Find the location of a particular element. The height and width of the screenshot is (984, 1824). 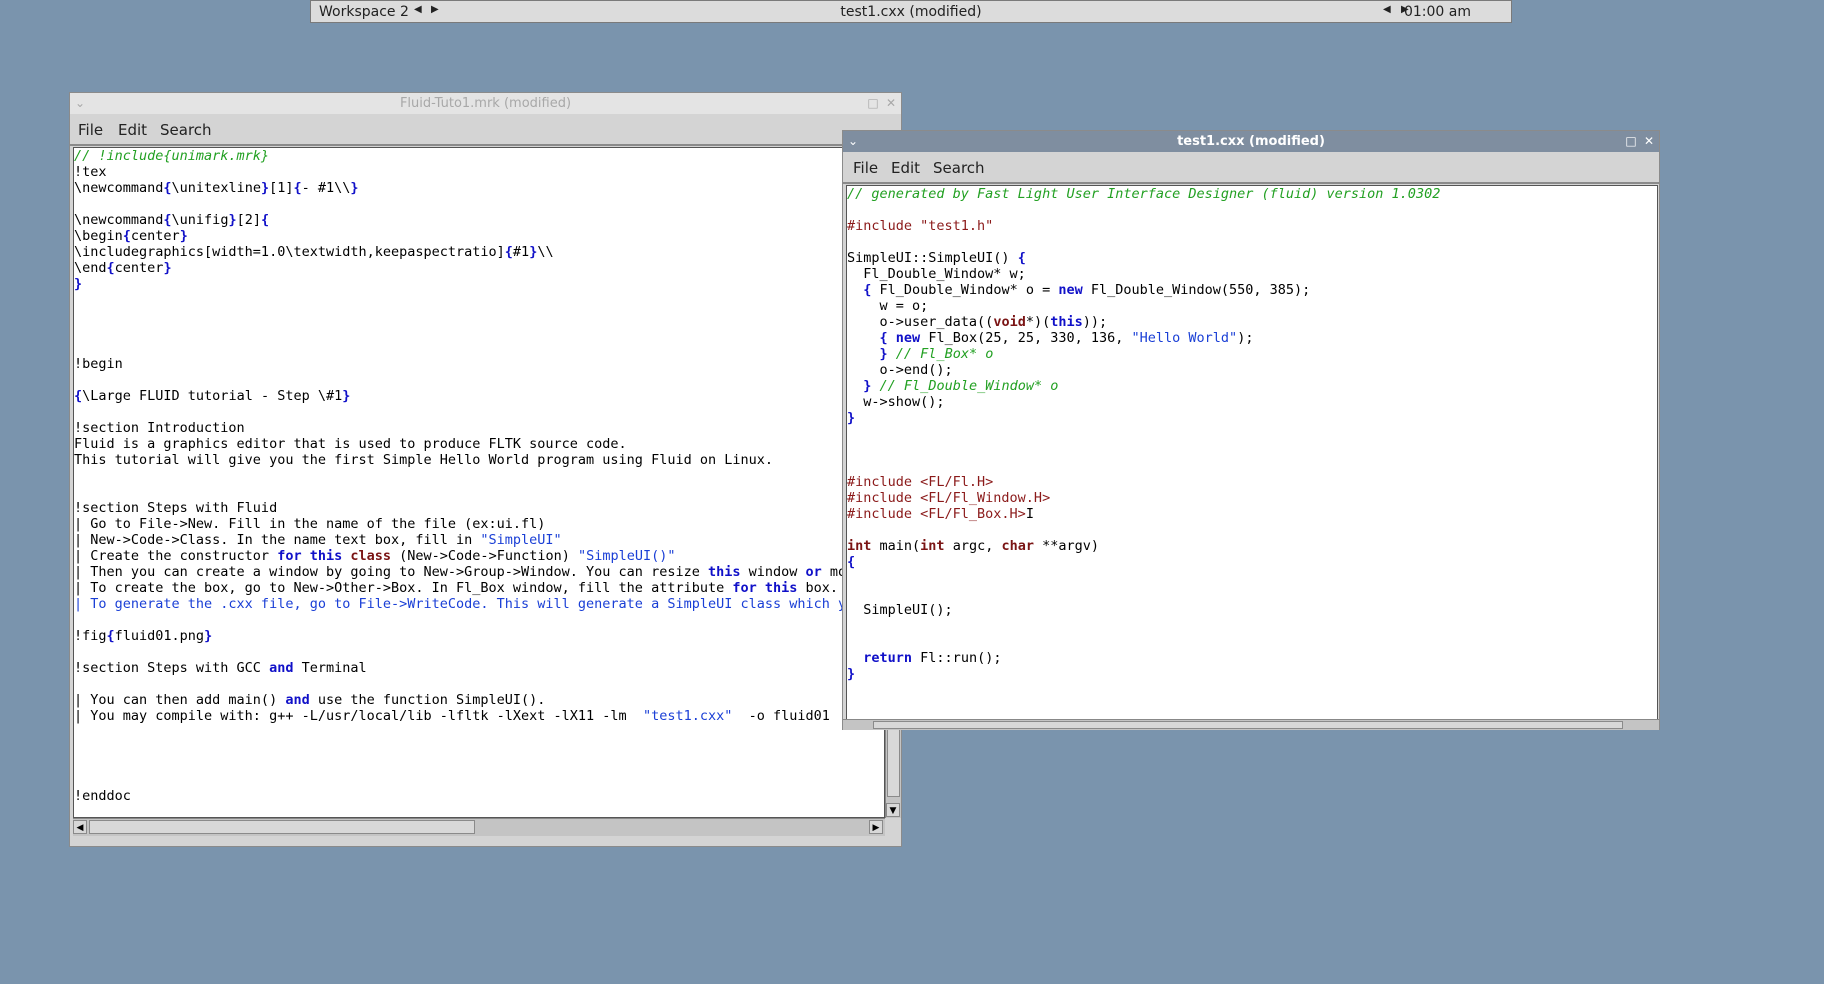

code-token: | Create the constructor is located at coordinates (176, 556).